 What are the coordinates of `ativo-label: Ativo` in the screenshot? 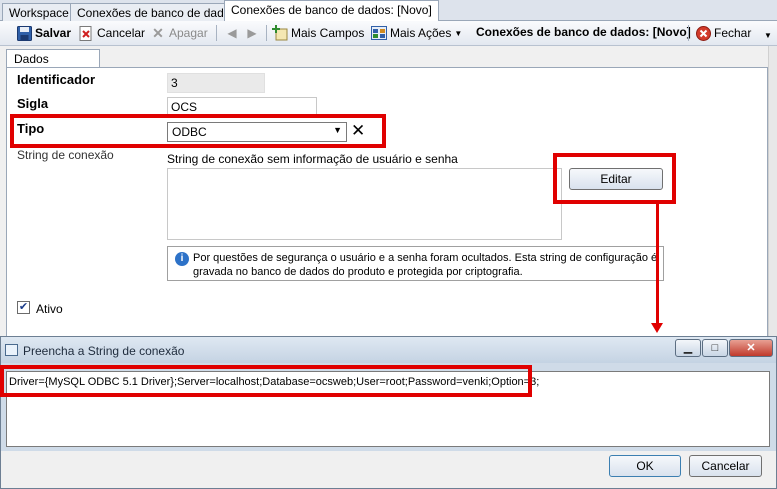 It's located at (49, 309).